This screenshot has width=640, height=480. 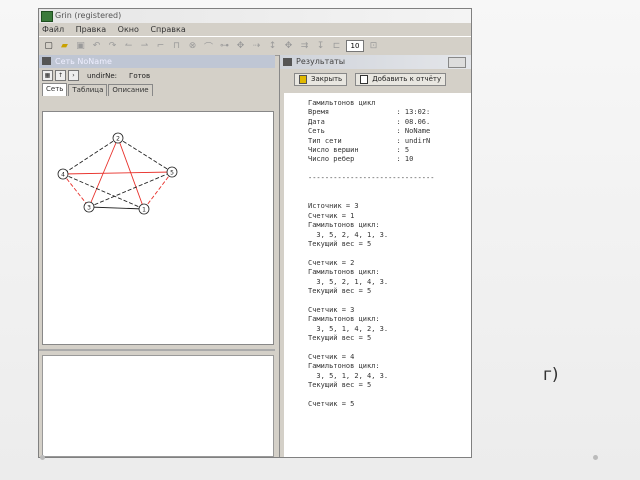 I want to click on node-icon: ⊗, so click(x=192, y=46).